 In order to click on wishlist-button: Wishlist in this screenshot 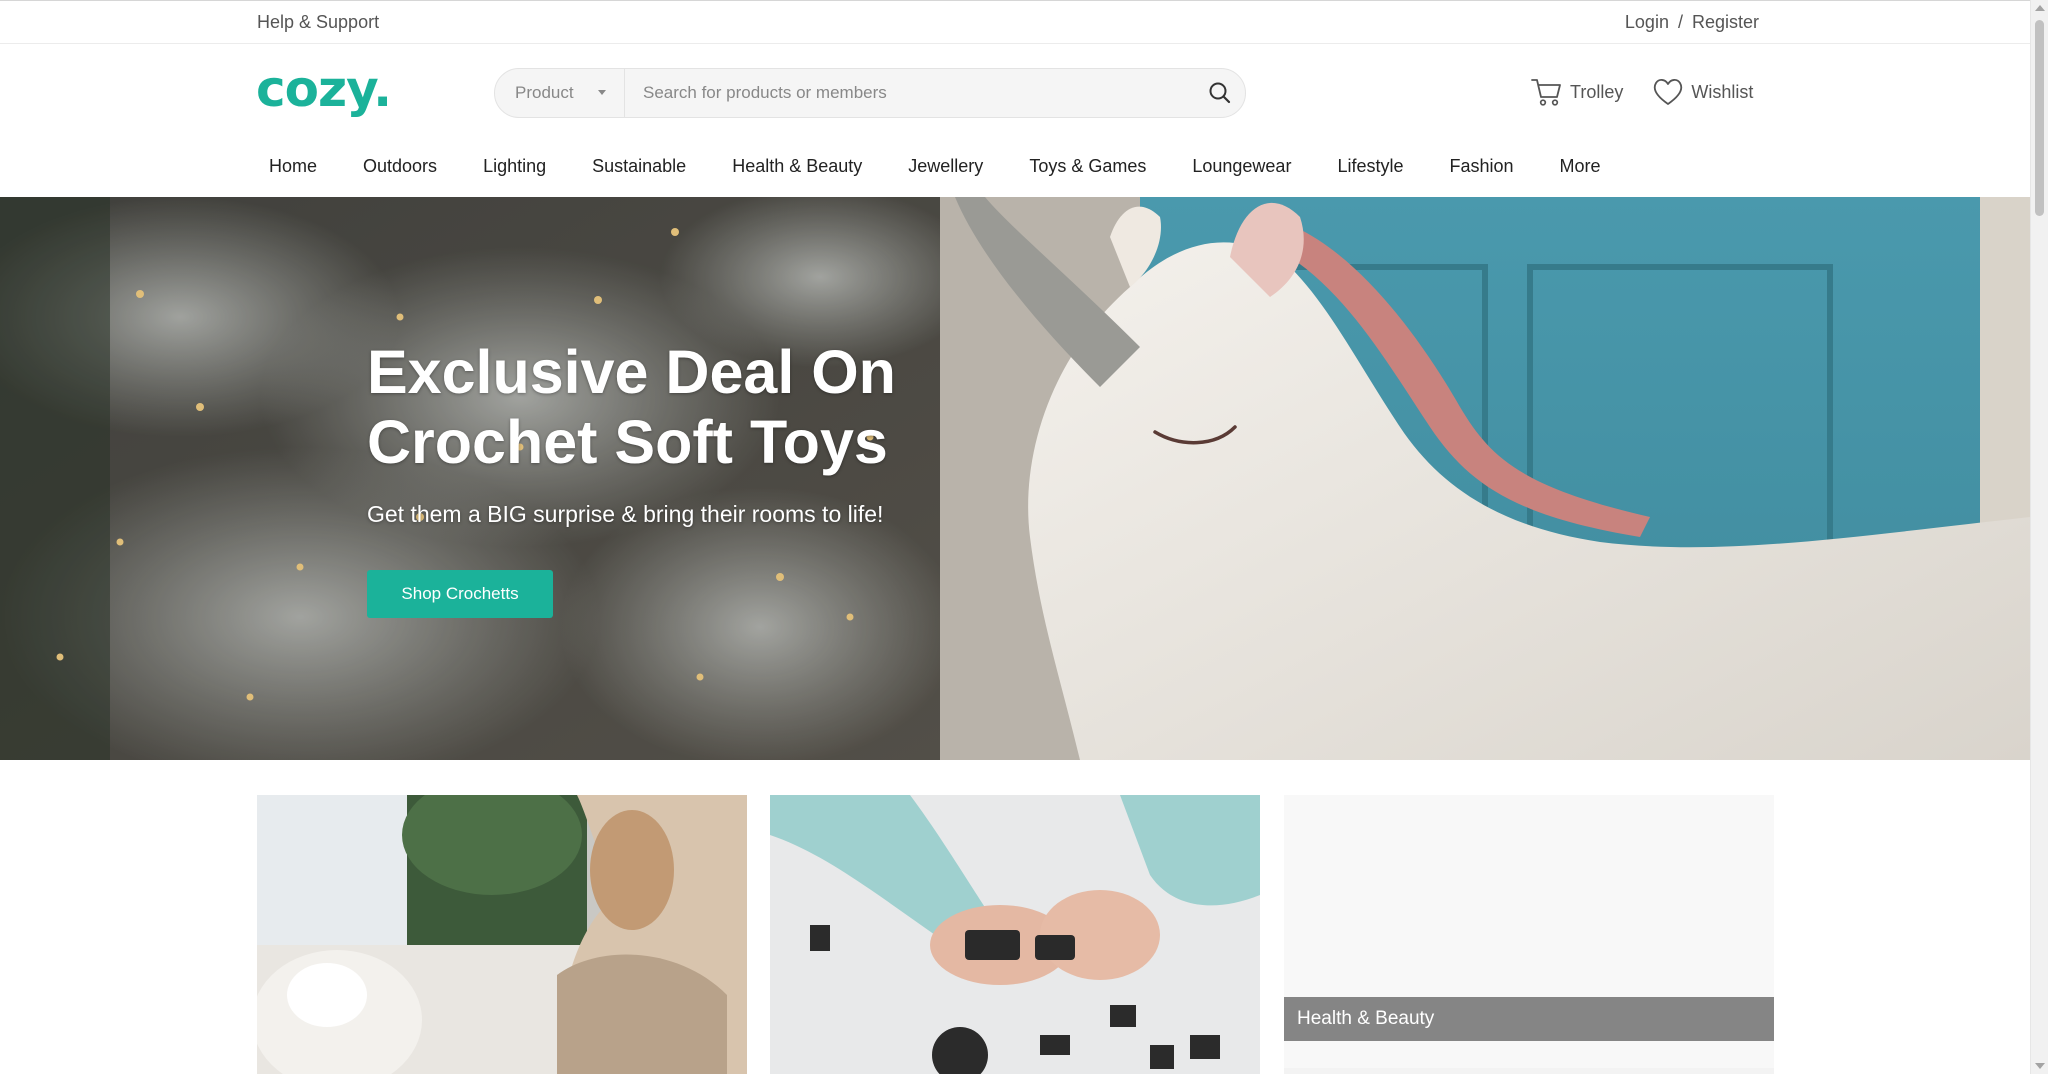, I will do `click(1702, 92)`.